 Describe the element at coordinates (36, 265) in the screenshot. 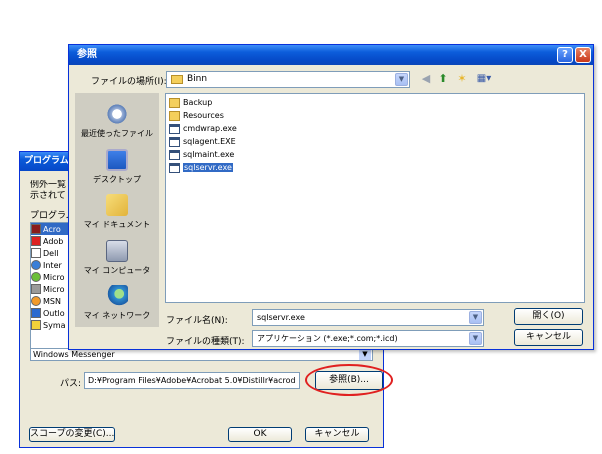

I see `ie-icon` at that location.